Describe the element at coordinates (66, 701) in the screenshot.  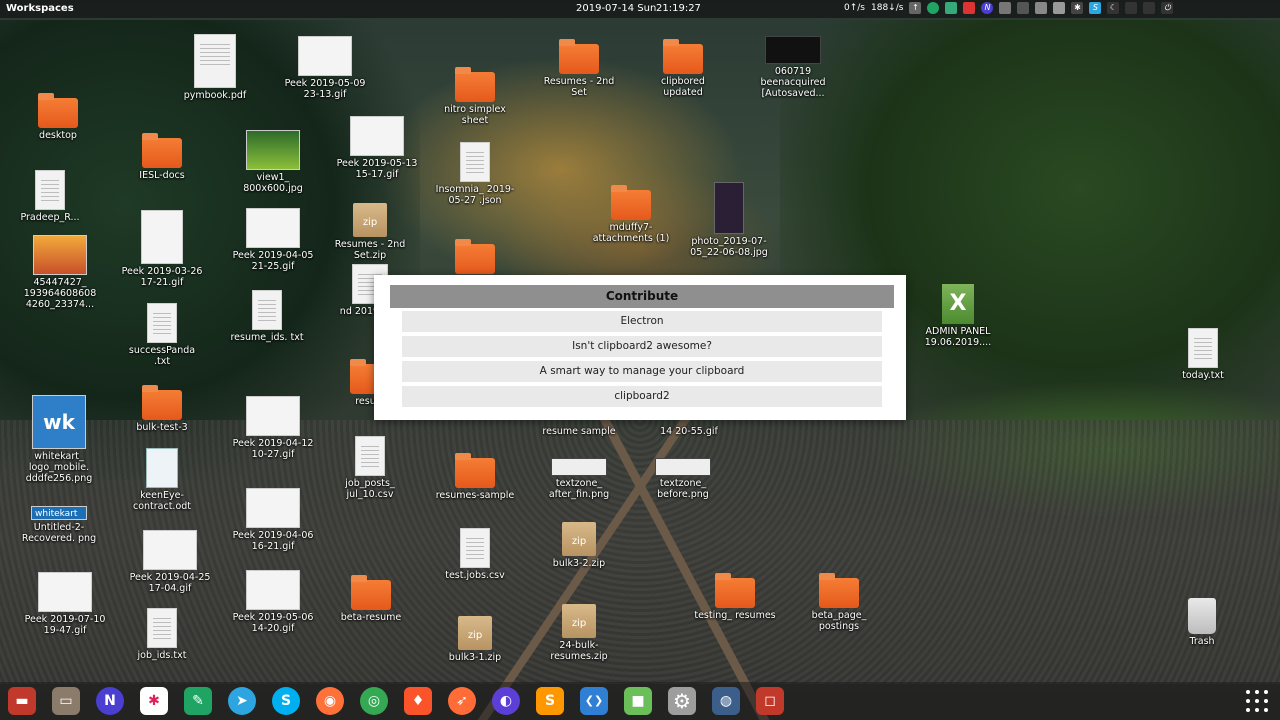
I see `files-icon: ▭` at that location.